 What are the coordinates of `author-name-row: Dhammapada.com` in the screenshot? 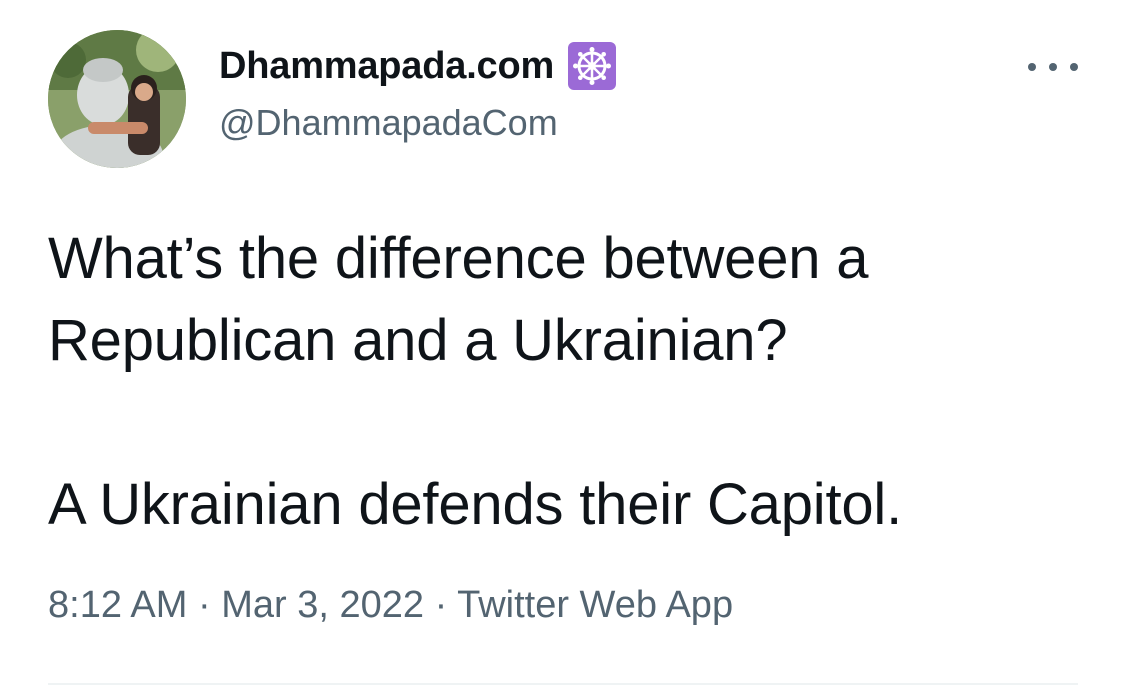 It's located at (418, 66).